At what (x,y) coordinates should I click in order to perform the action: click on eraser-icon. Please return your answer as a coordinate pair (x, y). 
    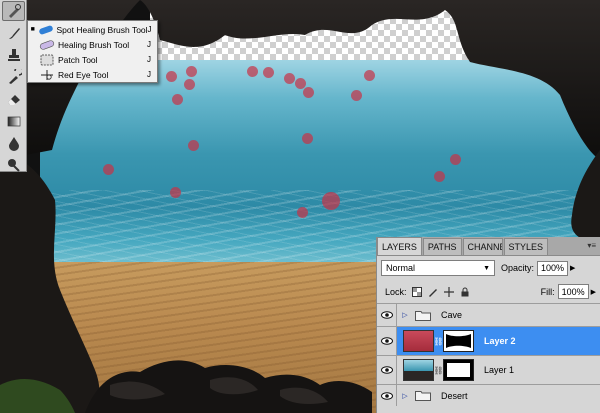
    Looking at the image, I should click on (13, 100).